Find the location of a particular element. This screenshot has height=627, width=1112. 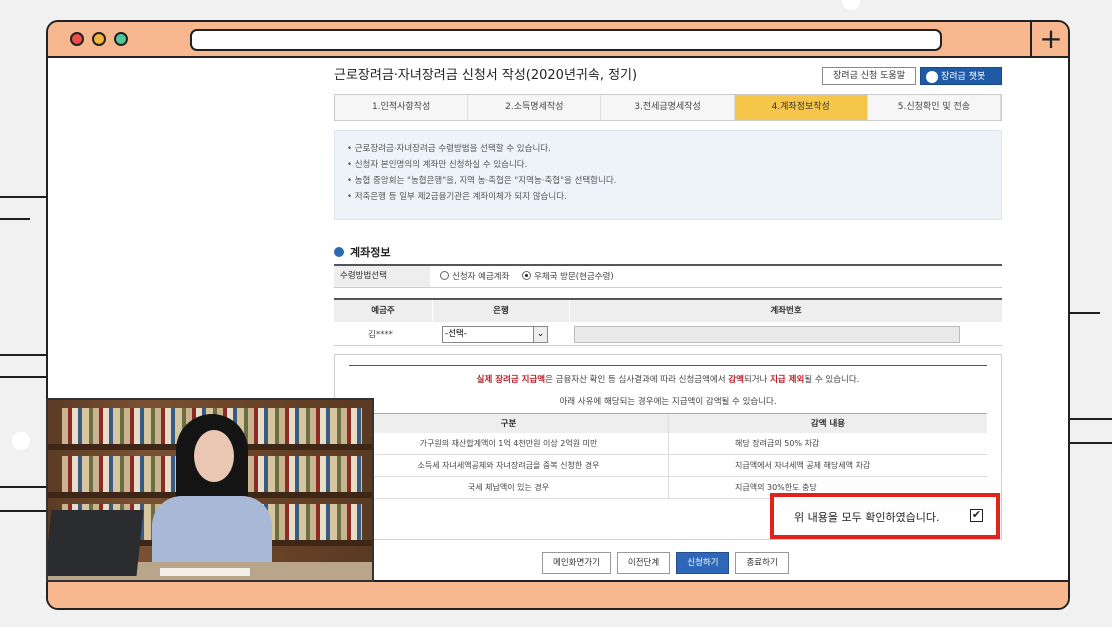

account-number-input is located at coordinates (767, 334).